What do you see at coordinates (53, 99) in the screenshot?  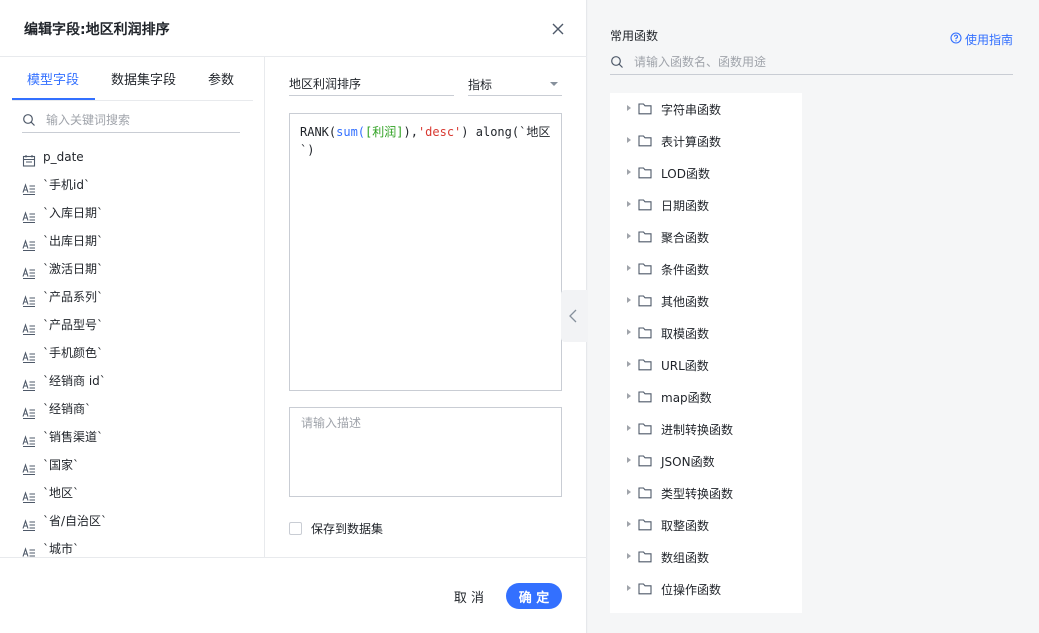 I see `active-tab-indicator` at bounding box center [53, 99].